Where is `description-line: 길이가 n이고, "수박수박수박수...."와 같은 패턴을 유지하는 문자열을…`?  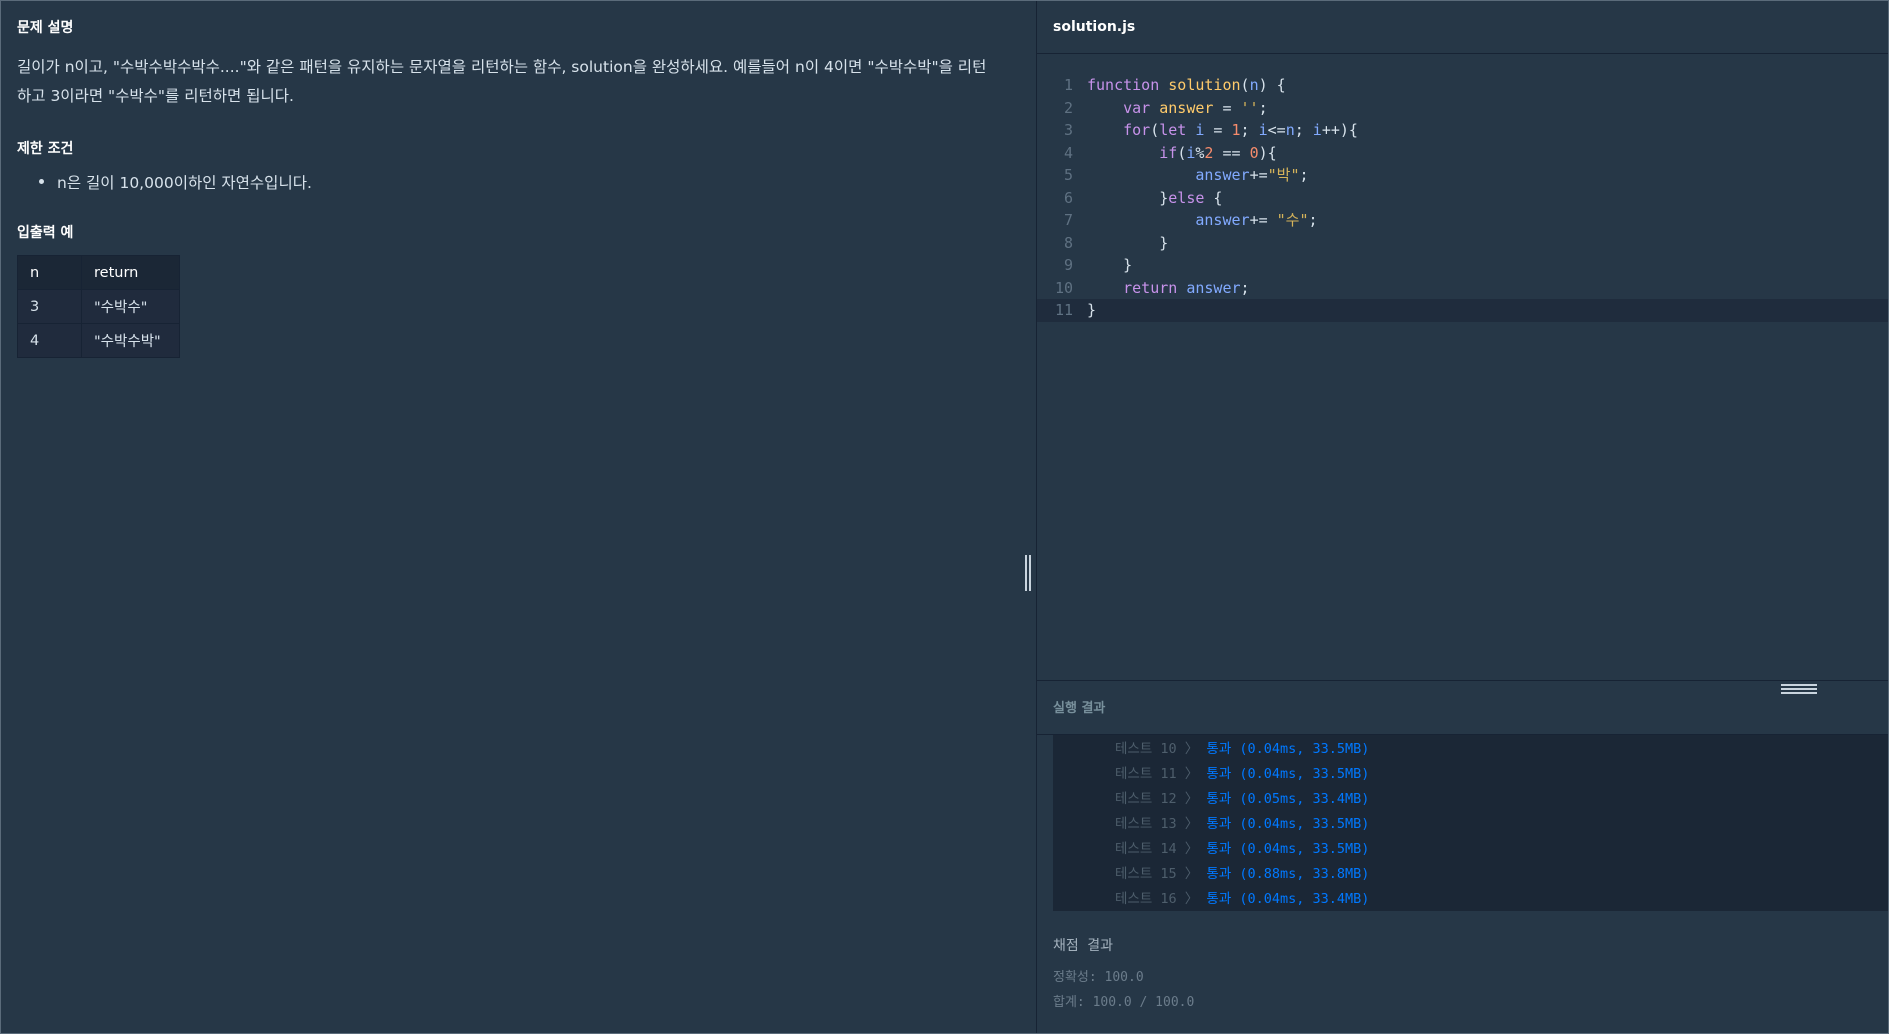 description-line: 길이가 n이고, "수박수박수박수...."와 같은 패턴을 유지하는 문자열을… is located at coordinates (502, 67).